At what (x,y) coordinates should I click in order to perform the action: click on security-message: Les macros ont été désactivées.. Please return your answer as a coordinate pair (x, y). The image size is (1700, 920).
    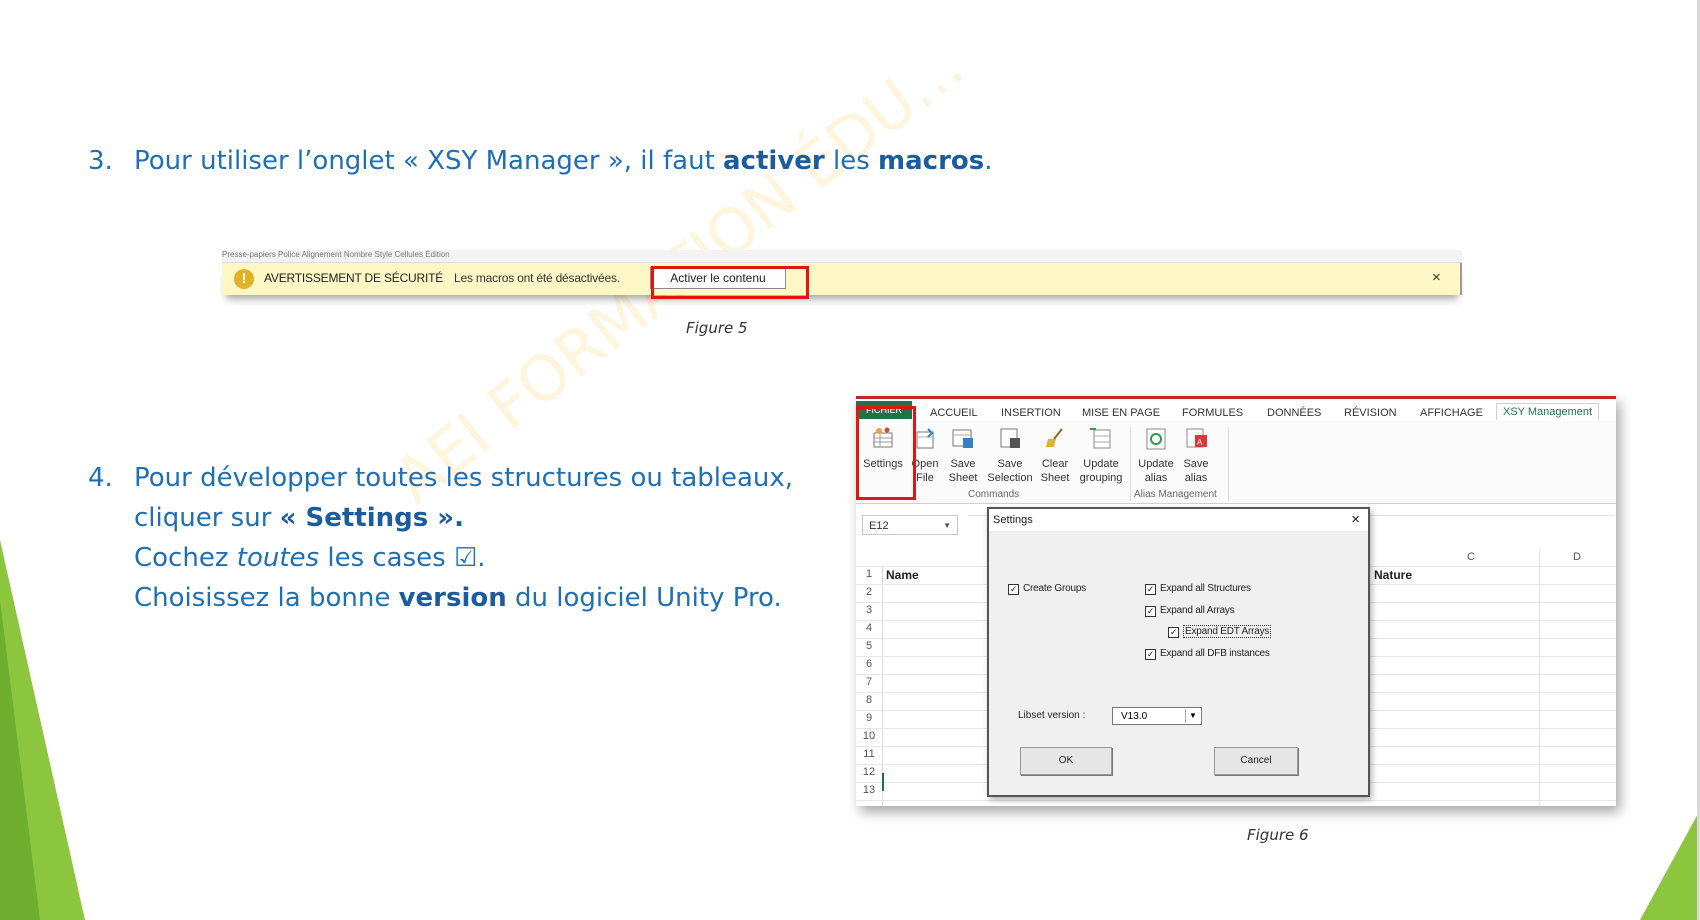
    Looking at the image, I should click on (537, 278).